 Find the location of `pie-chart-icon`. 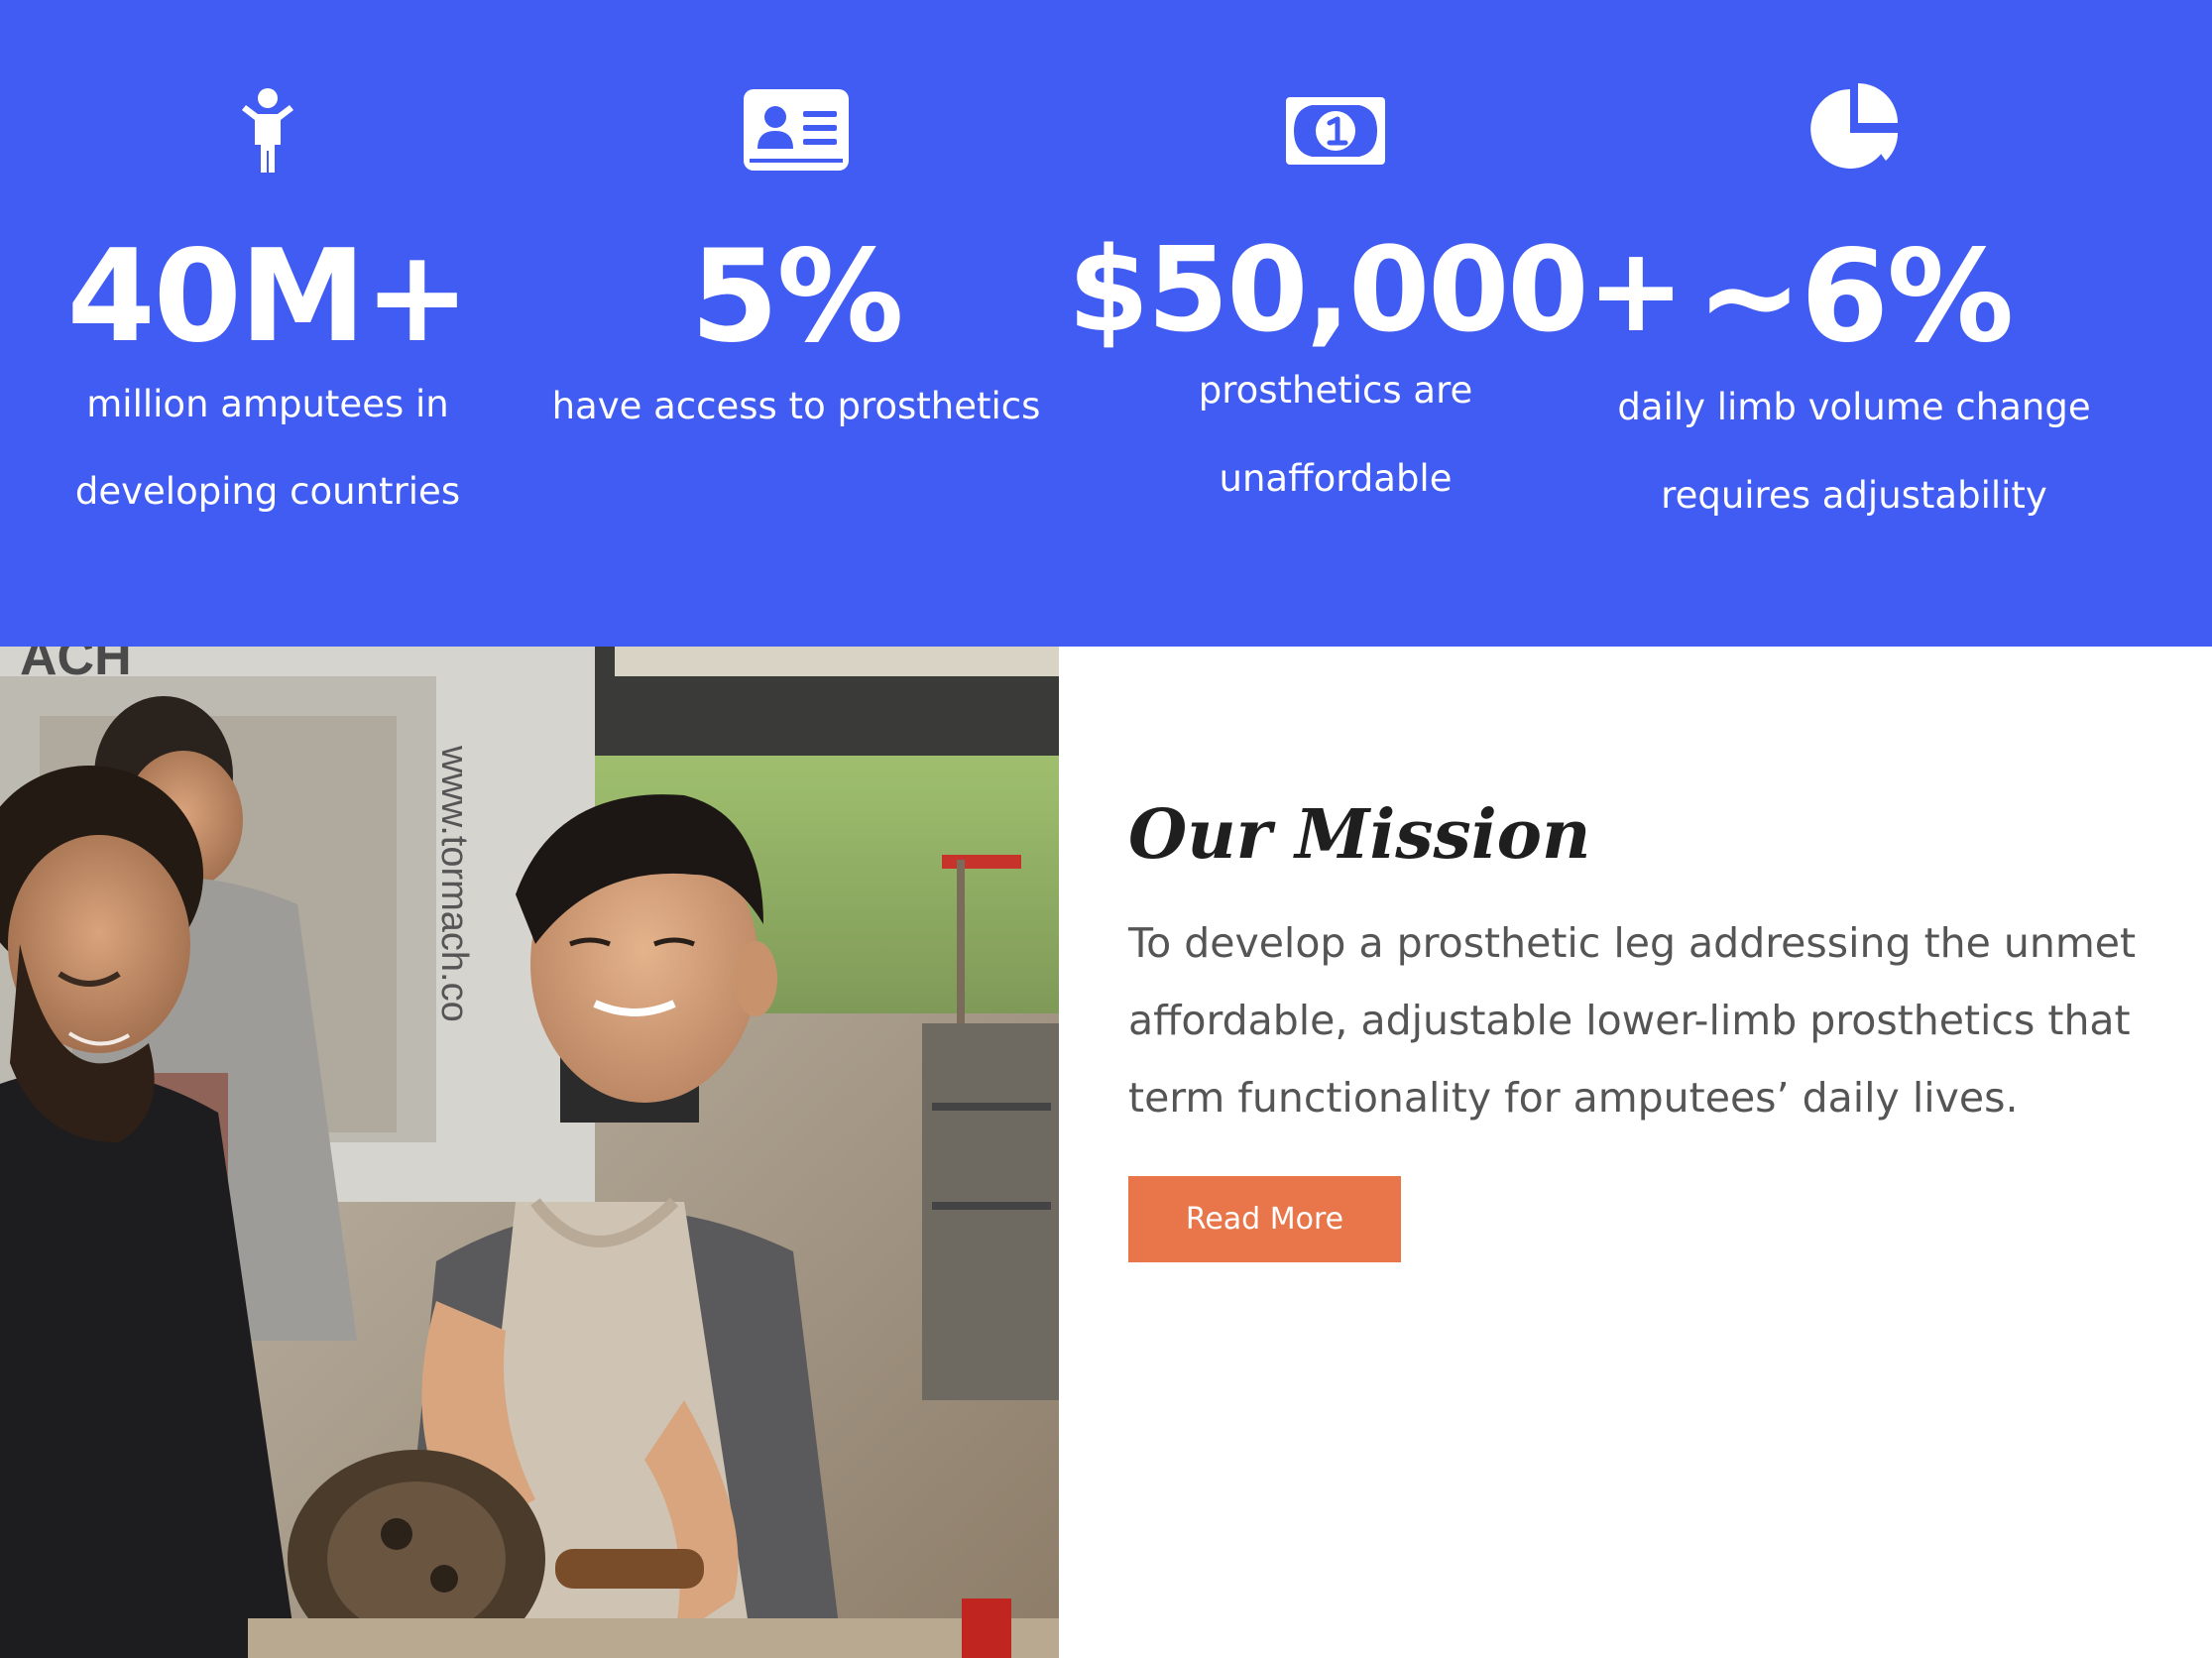

pie-chart-icon is located at coordinates (1854, 126).